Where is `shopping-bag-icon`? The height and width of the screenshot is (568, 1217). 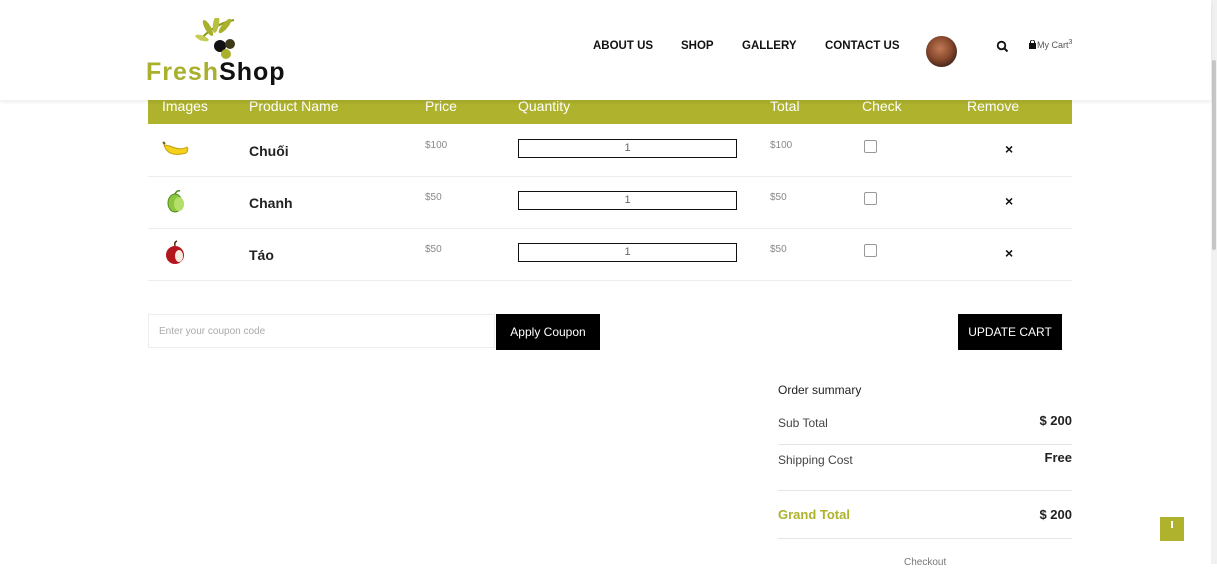
shopping-bag-icon is located at coordinates (1032, 44).